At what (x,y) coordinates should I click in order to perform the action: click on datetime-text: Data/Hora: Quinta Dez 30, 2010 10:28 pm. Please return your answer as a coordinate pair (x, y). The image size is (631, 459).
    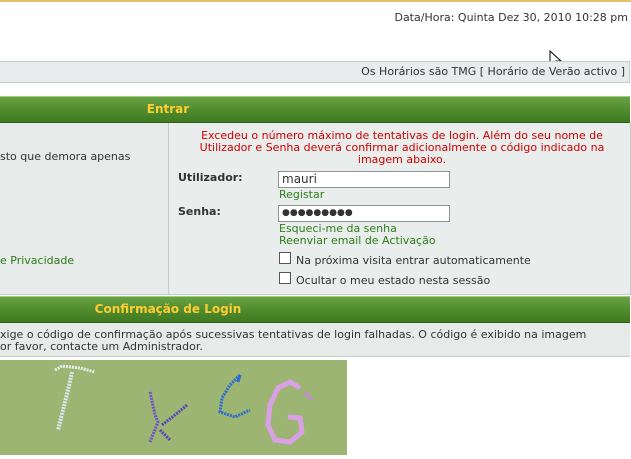
    Looking at the image, I should click on (511, 17).